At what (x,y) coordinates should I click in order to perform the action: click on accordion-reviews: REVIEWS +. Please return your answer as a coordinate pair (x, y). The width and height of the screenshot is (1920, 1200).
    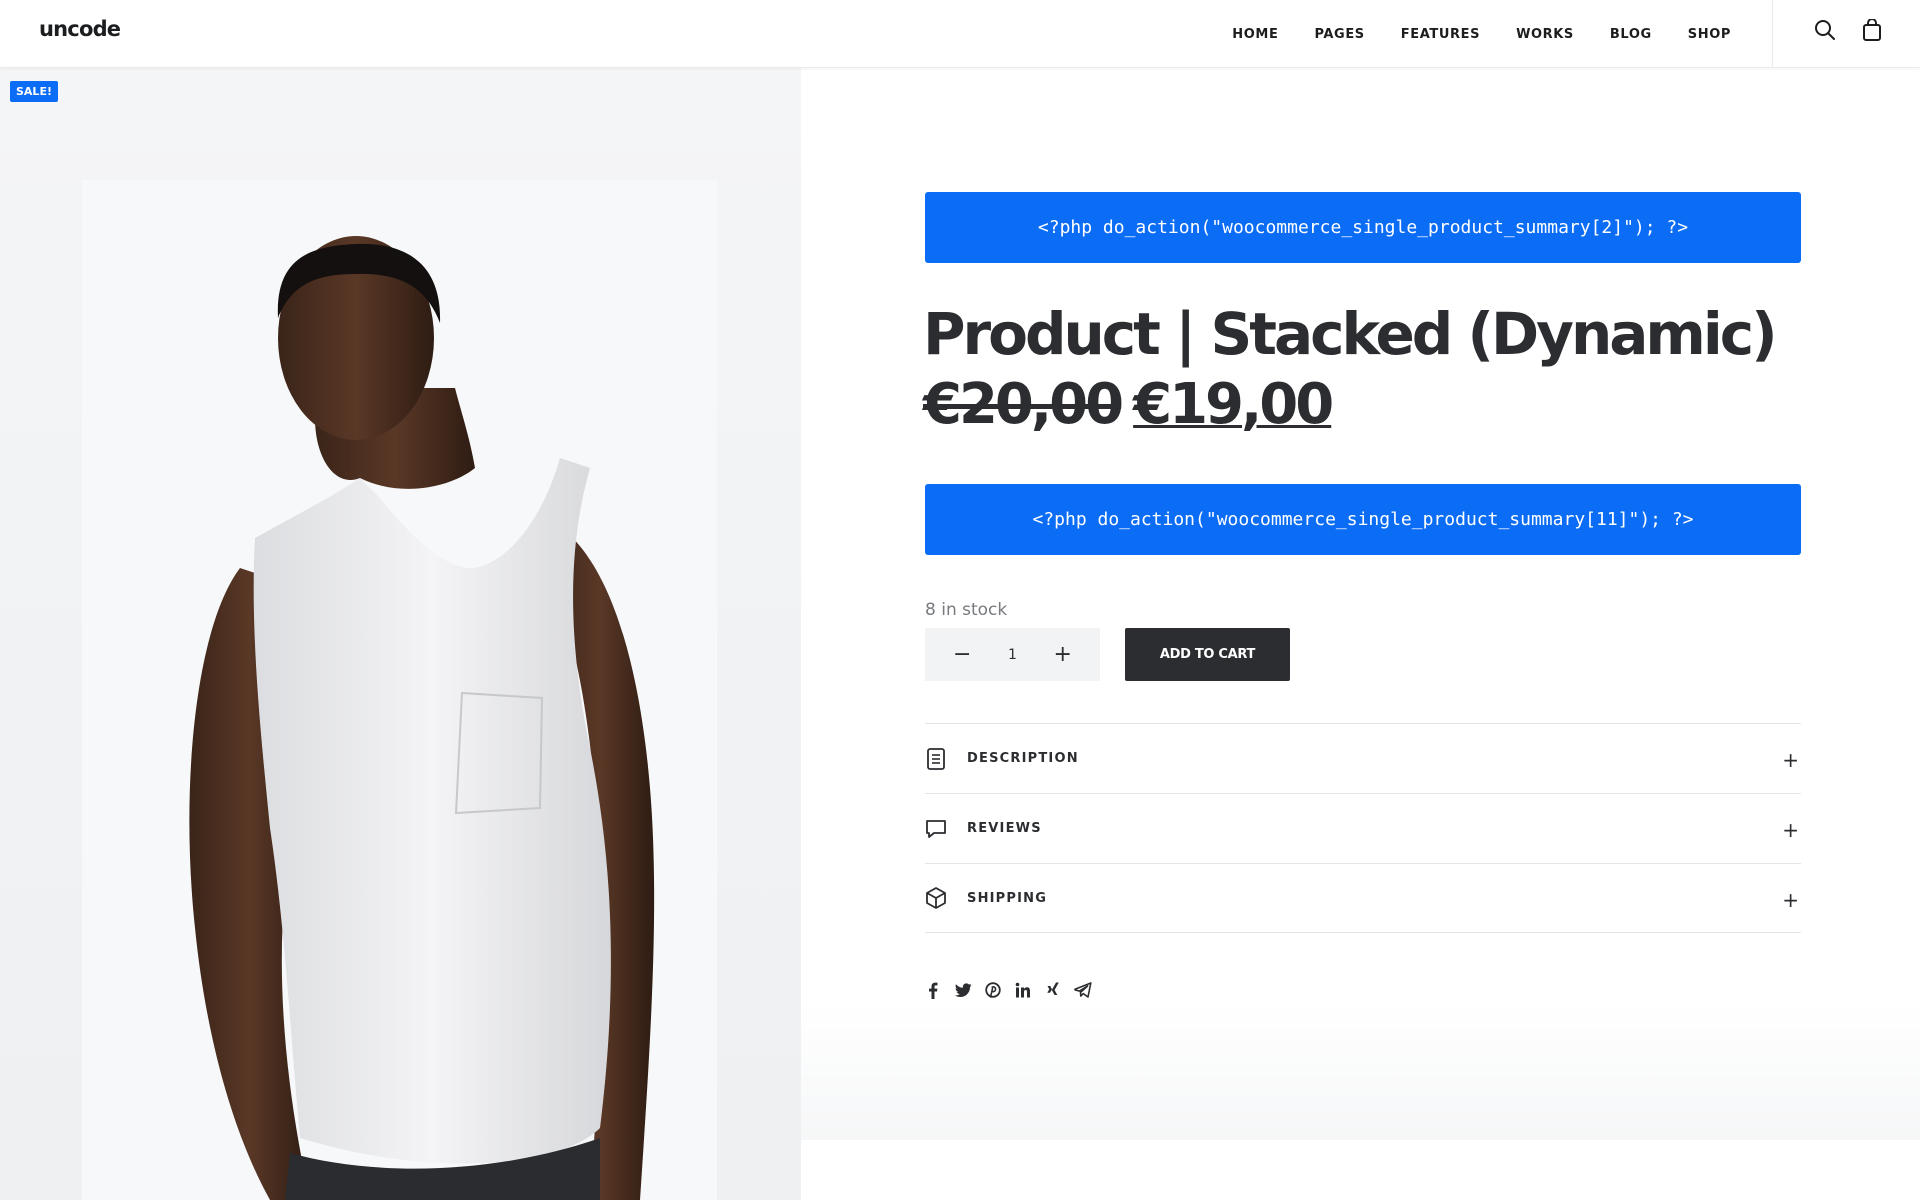
    Looking at the image, I should click on (1363, 828).